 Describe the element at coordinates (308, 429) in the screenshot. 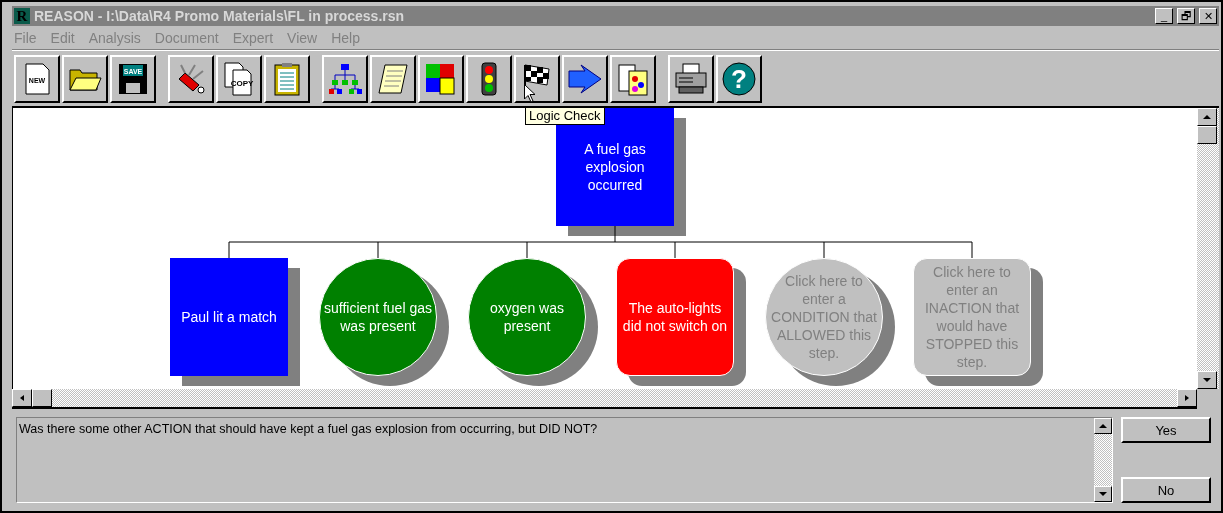

I see `question-text: Was there some other ACTION that should have kept a fuel gas explosion from occurring, but DID NOT?` at that location.